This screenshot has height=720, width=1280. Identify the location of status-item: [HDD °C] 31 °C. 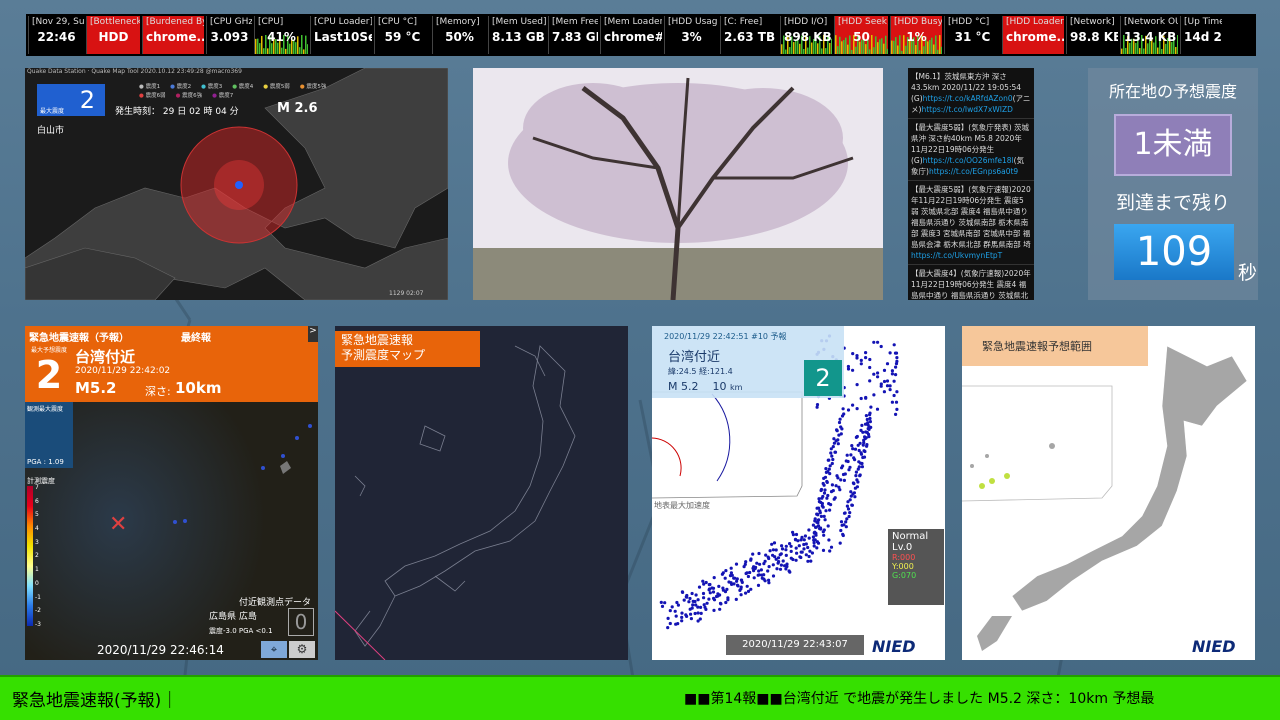
(972, 35).